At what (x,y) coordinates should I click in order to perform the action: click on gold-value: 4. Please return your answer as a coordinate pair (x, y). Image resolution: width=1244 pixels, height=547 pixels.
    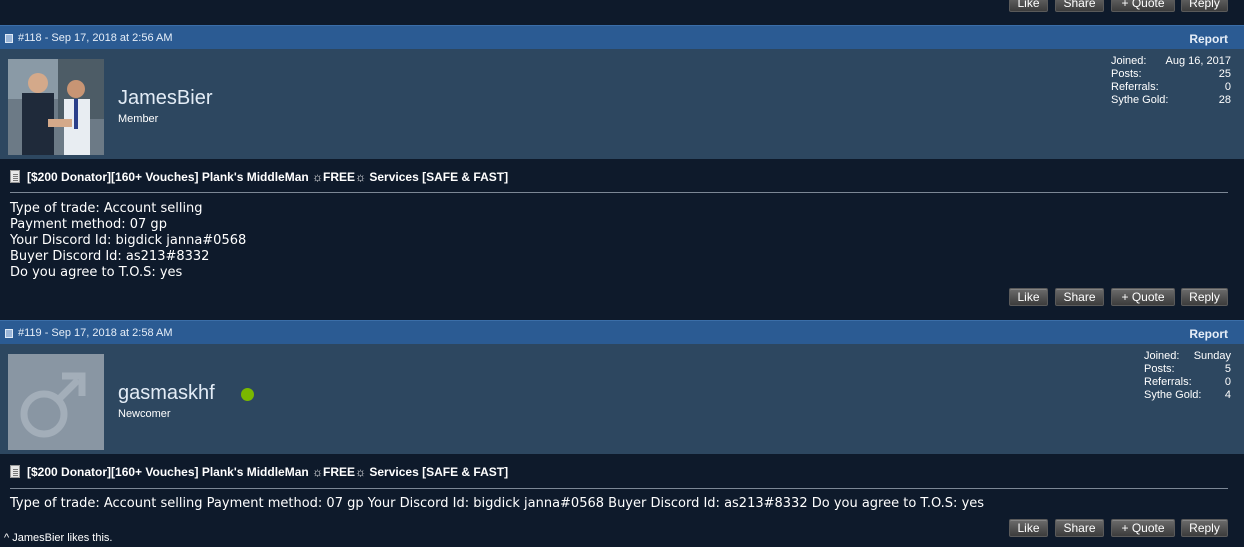
    Looking at the image, I should click on (1227, 395).